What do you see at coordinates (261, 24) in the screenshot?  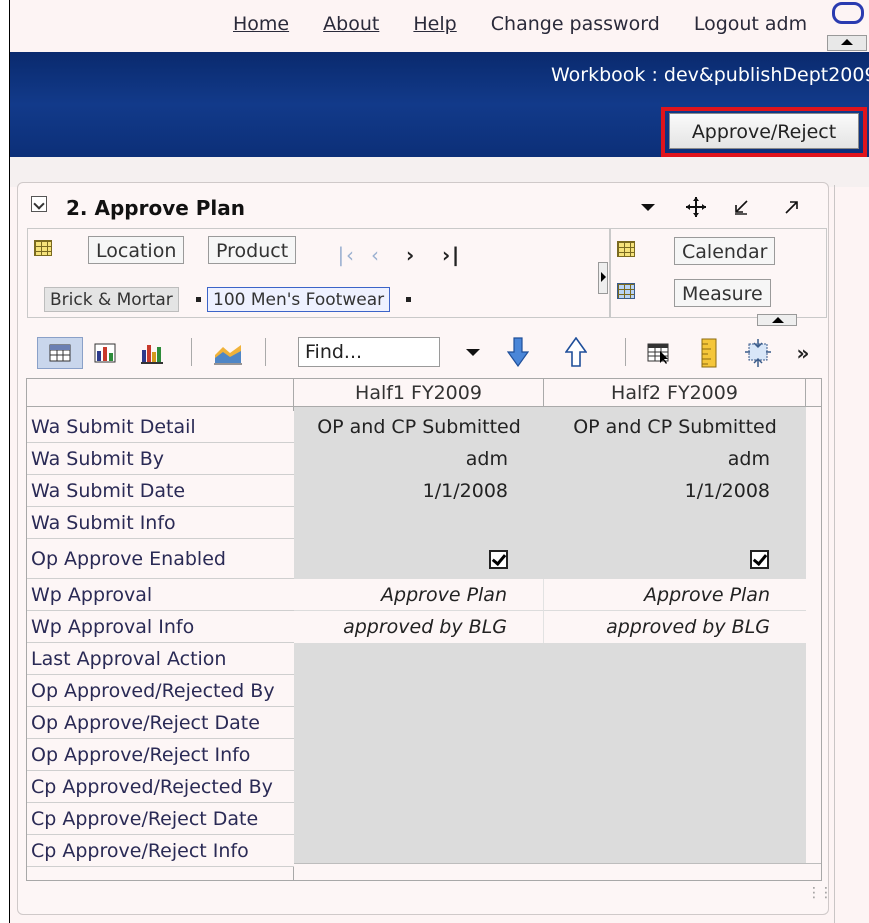 I see `home-link: Home` at bounding box center [261, 24].